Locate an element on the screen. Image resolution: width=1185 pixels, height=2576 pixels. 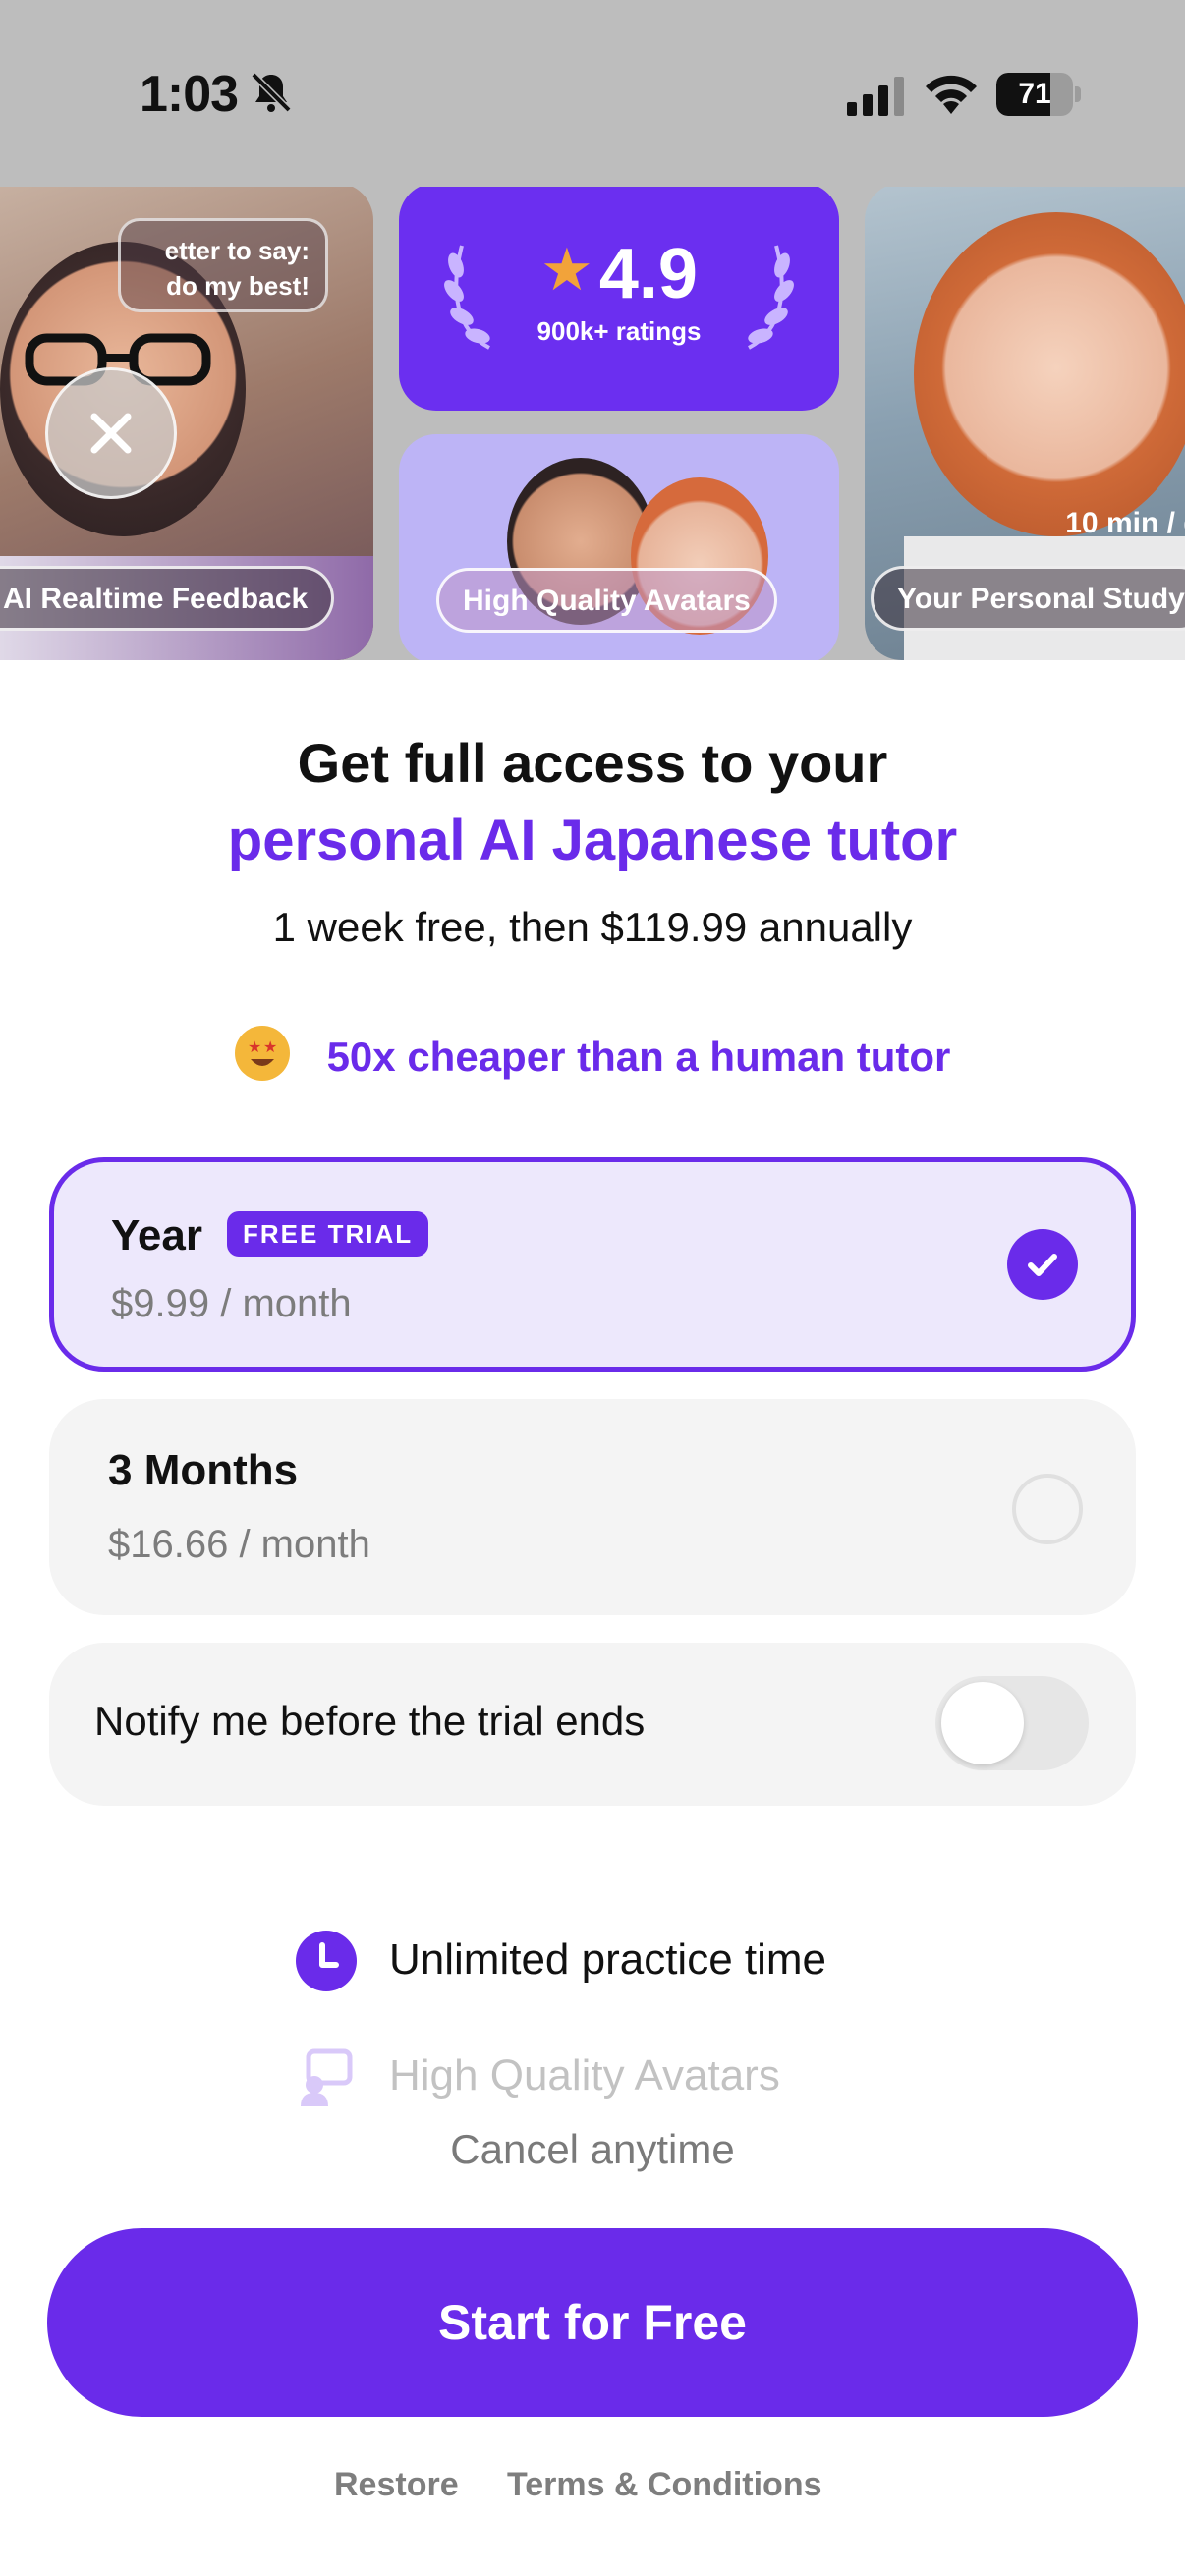
plan-price: $16.66 / month is located at coordinates (239, 1544).